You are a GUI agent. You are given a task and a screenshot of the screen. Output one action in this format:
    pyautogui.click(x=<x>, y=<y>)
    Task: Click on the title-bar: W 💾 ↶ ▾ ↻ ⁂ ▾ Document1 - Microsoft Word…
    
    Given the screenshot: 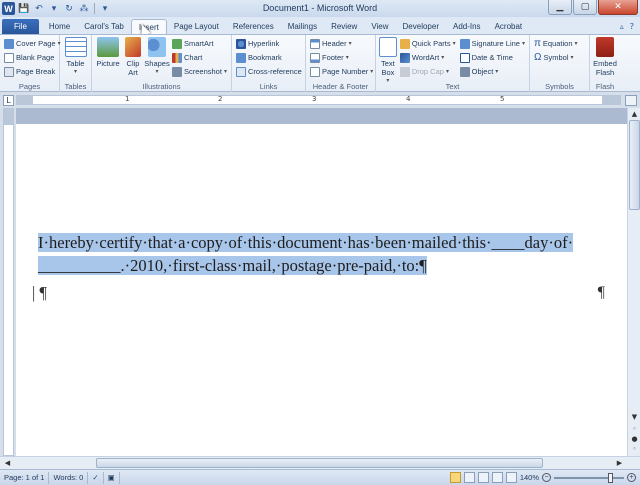 What is the action you would take?
    pyautogui.click(x=320, y=8)
    